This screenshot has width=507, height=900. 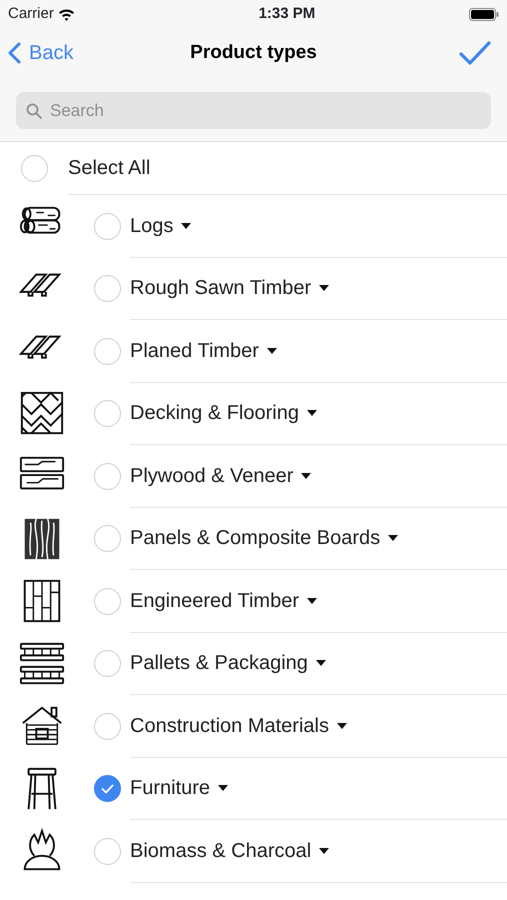 What do you see at coordinates (253, 52) in the screenshot?
I see `screen-title: Product types` at bounding box center [253, 52].